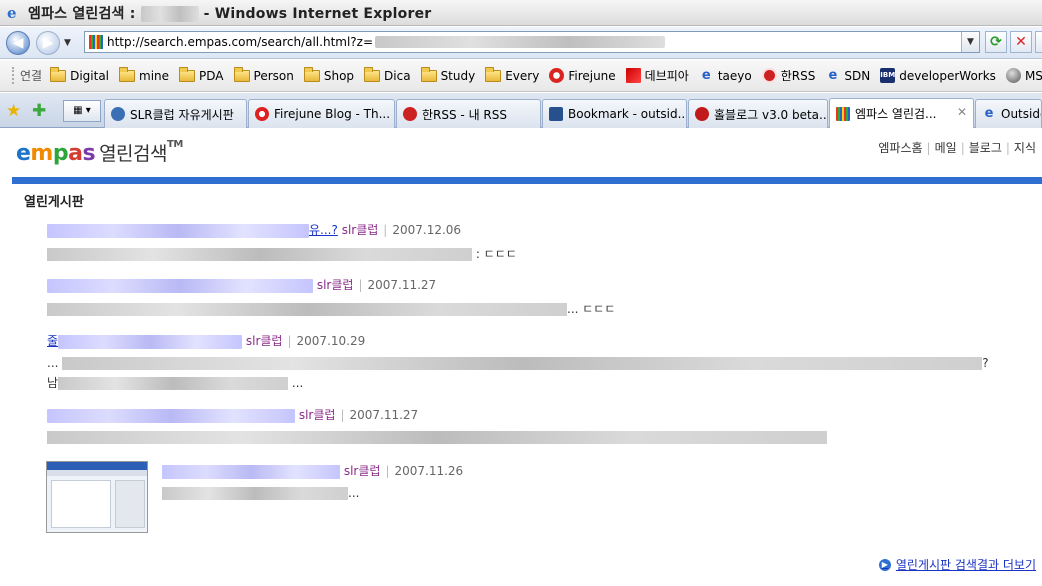 This screenshot has height=586, width=1042. Describe the element at coordinates (996, 42) in the screenshot. I see `refresh-button: ⟳` at that location.